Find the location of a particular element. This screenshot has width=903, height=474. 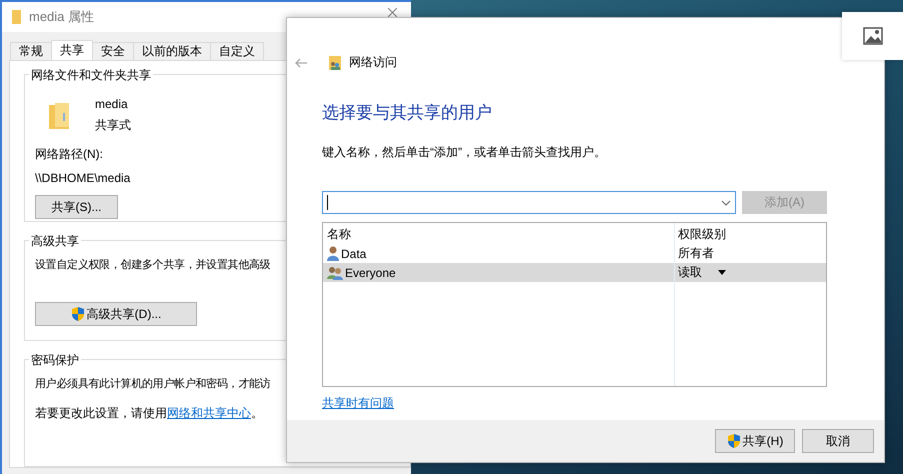

group-heading: 高级共享 is located at coordinates (55, 241).